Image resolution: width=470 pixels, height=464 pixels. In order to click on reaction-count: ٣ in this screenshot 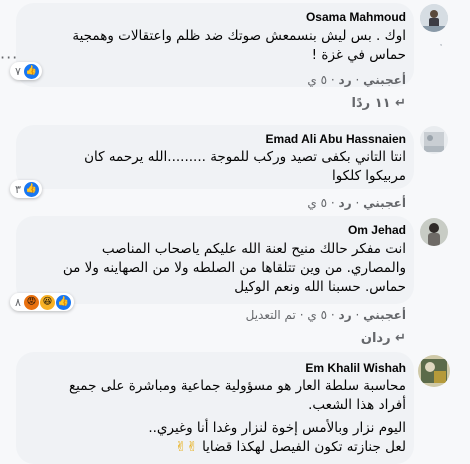, I will do `click(18, 189)`.